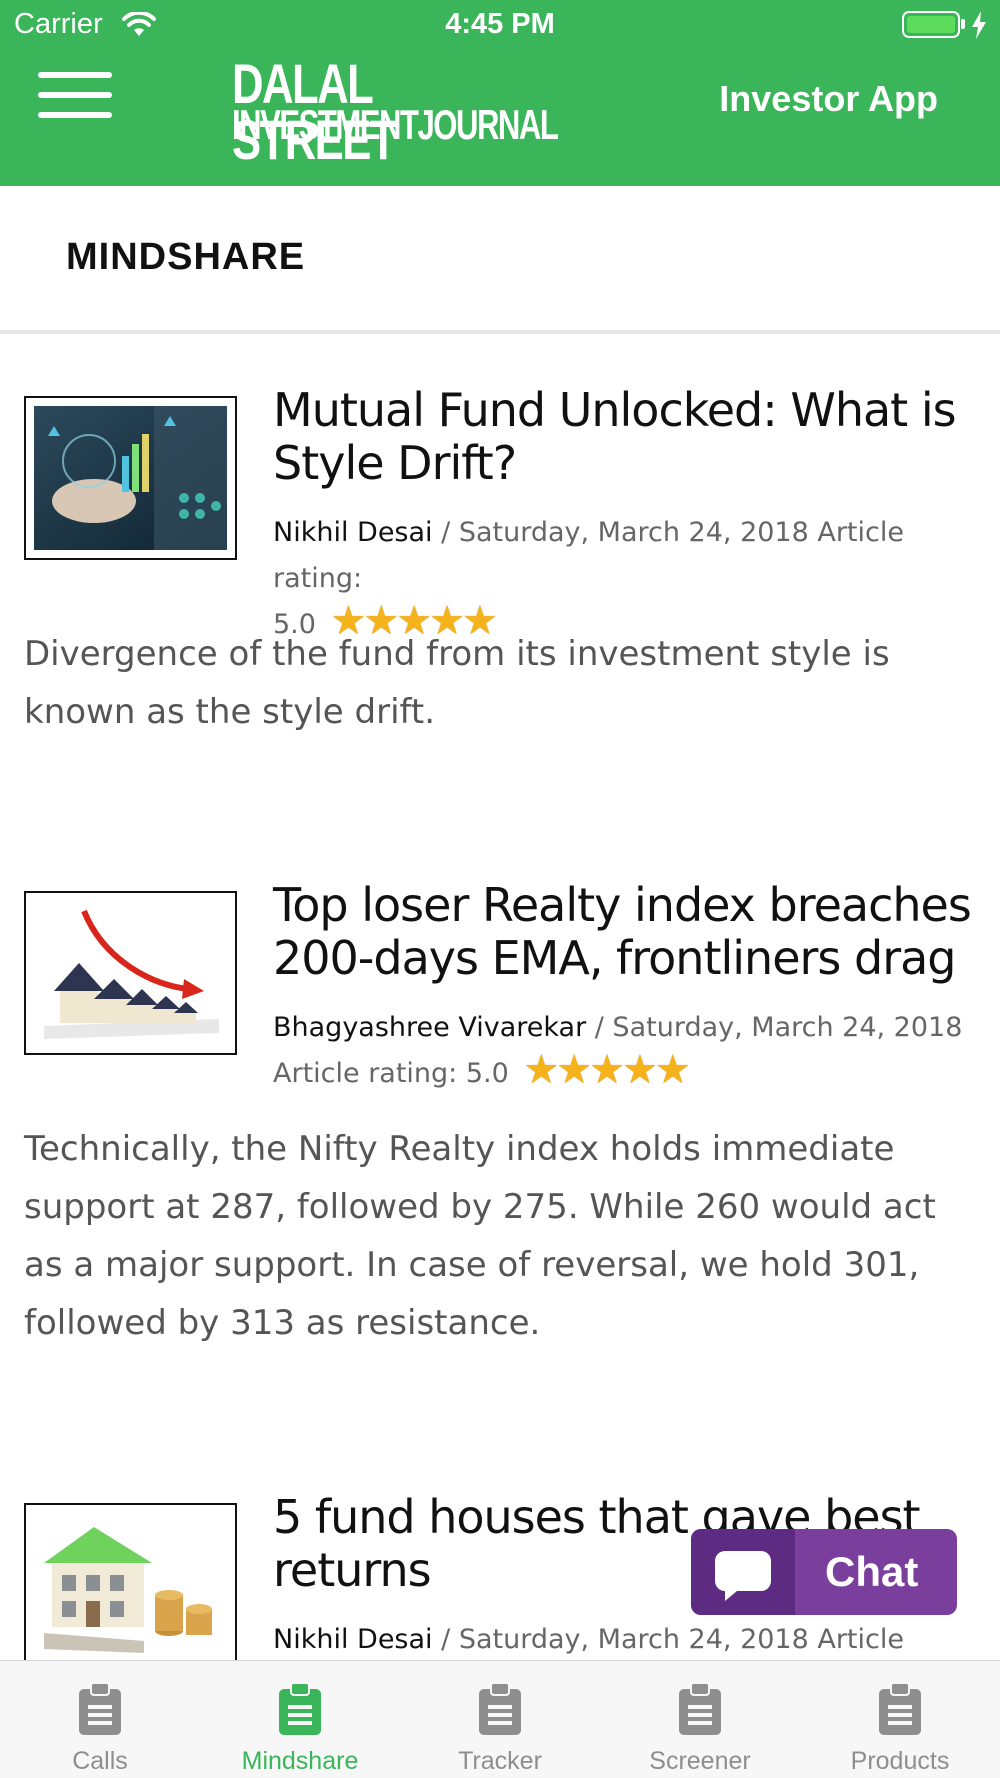  Describe the element at coordinates (931, 24) in the screenshot. I see `battery-icon` at that location.